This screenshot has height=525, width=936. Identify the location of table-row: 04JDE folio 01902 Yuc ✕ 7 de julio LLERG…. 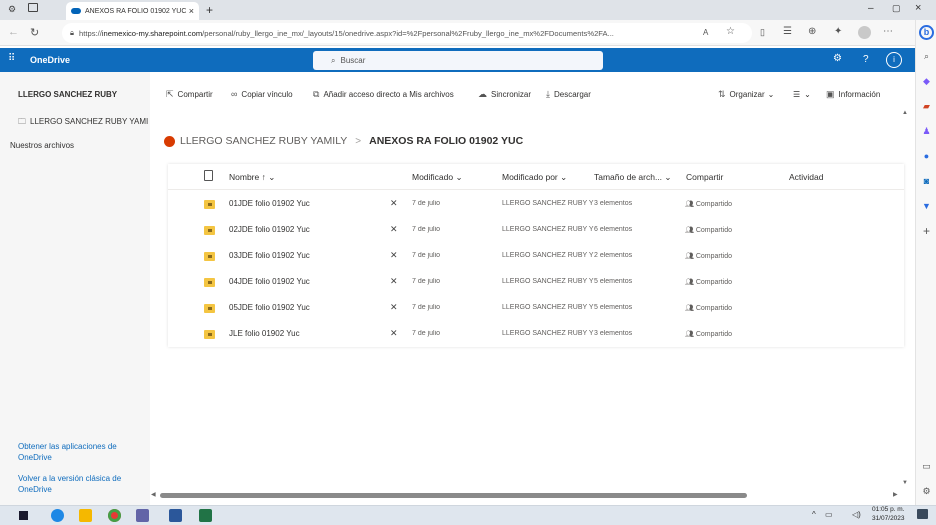
(536, 283).